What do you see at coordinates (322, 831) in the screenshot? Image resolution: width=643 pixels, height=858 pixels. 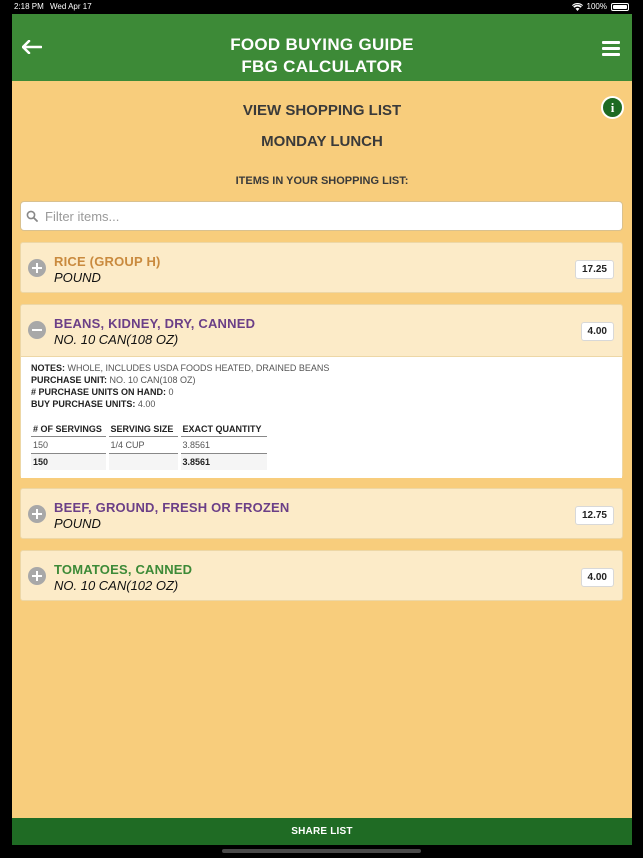 I see `share-list-button: SHARE LIST` at bounding box center [322, 831].